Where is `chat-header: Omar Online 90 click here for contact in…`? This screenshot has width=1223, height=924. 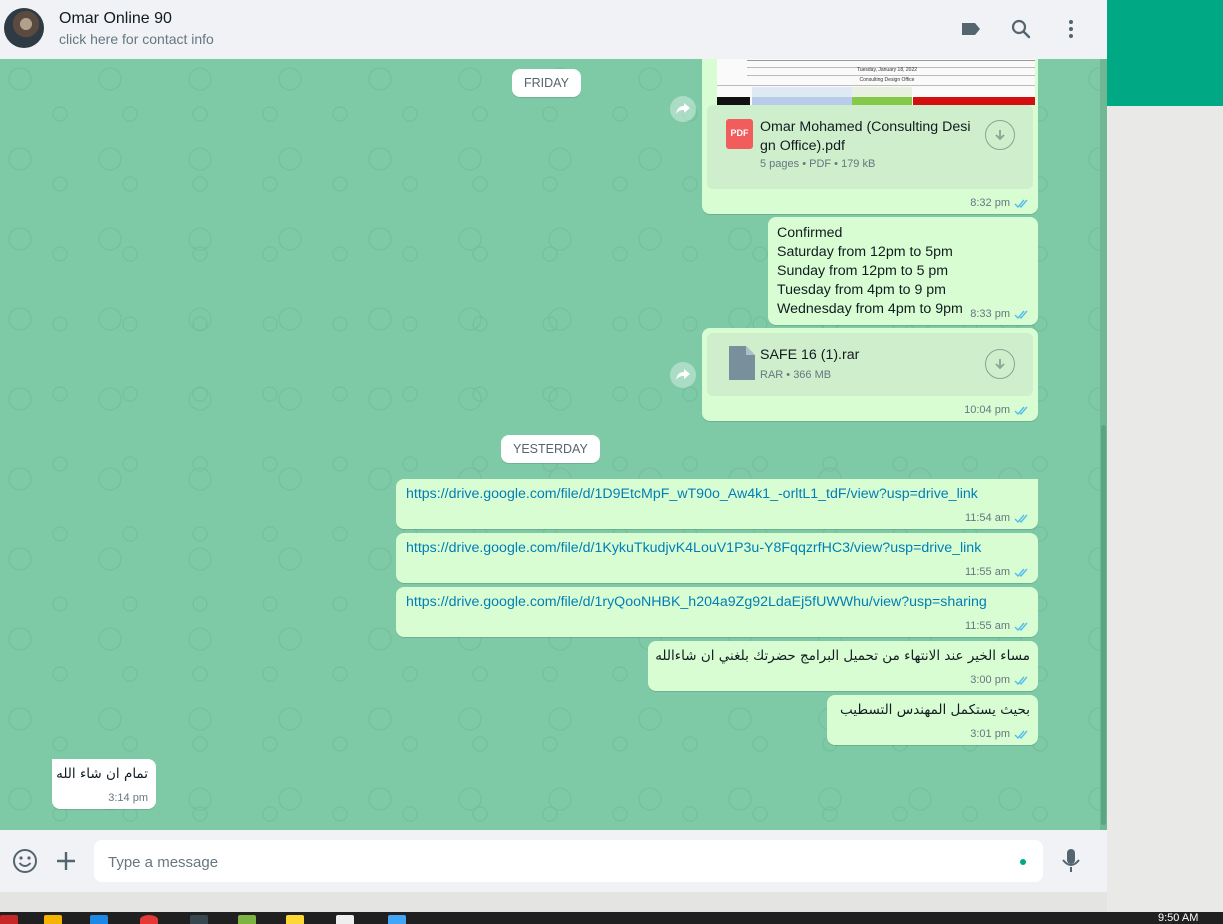
chat-header: Omar Online 90 click here for contact in… is located at coordinates (553, 30).